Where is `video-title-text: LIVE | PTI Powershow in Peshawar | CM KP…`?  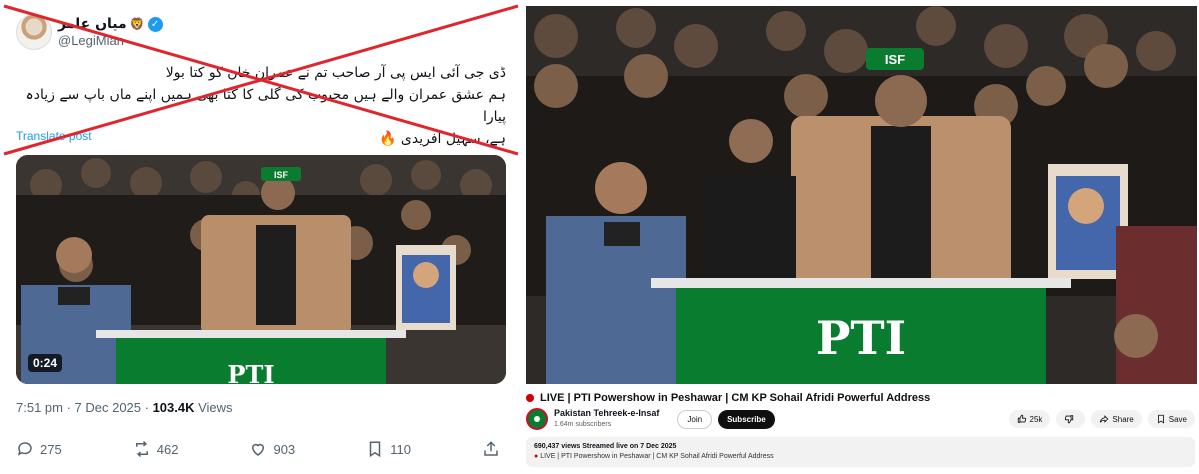
video-title-text: LIVE | PTI Powershow in Peshawar | CM KP… is located at coordinates (735, 398).